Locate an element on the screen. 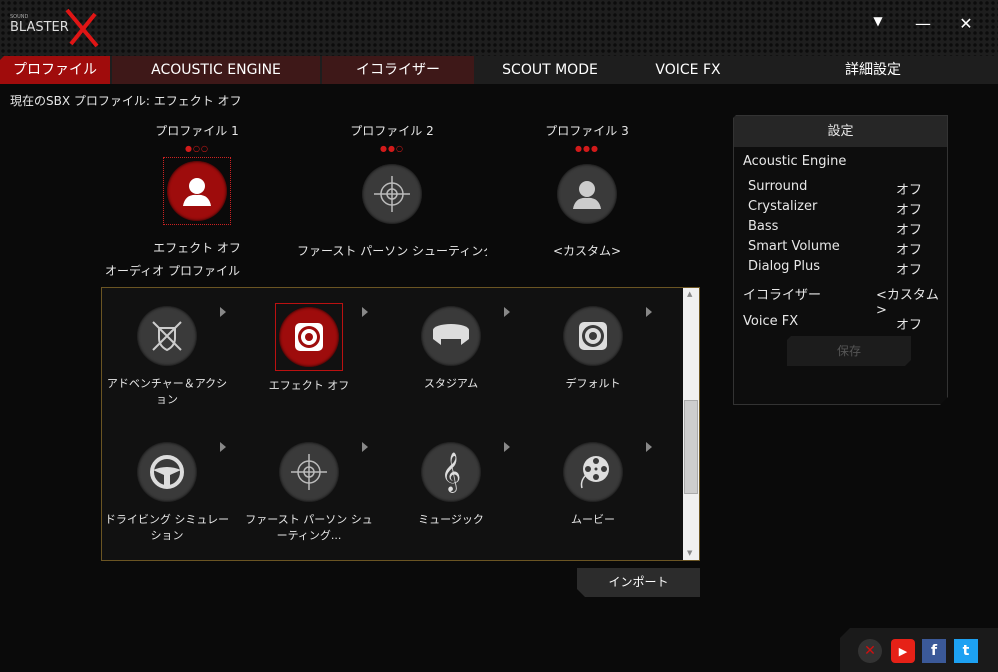  smart-volume-label: Smart Volume is located at coordinates (794, 246).